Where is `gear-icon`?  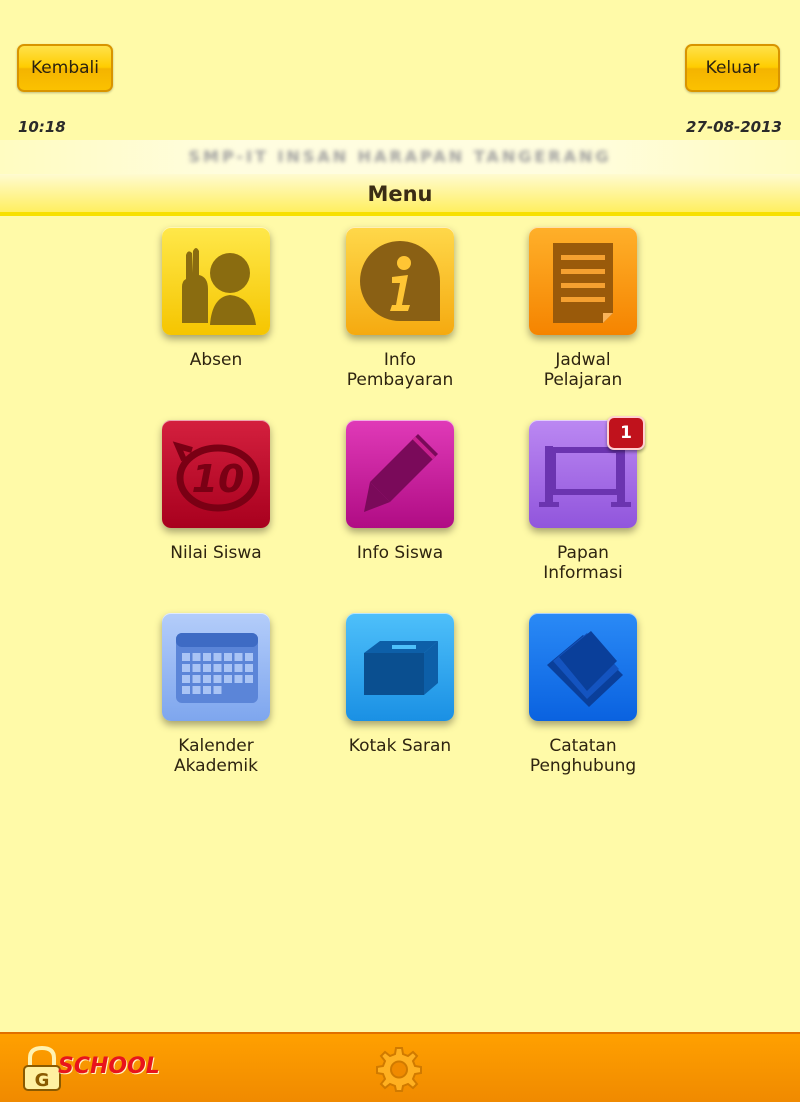
gear-icon is located at coordinates (399, 1069).